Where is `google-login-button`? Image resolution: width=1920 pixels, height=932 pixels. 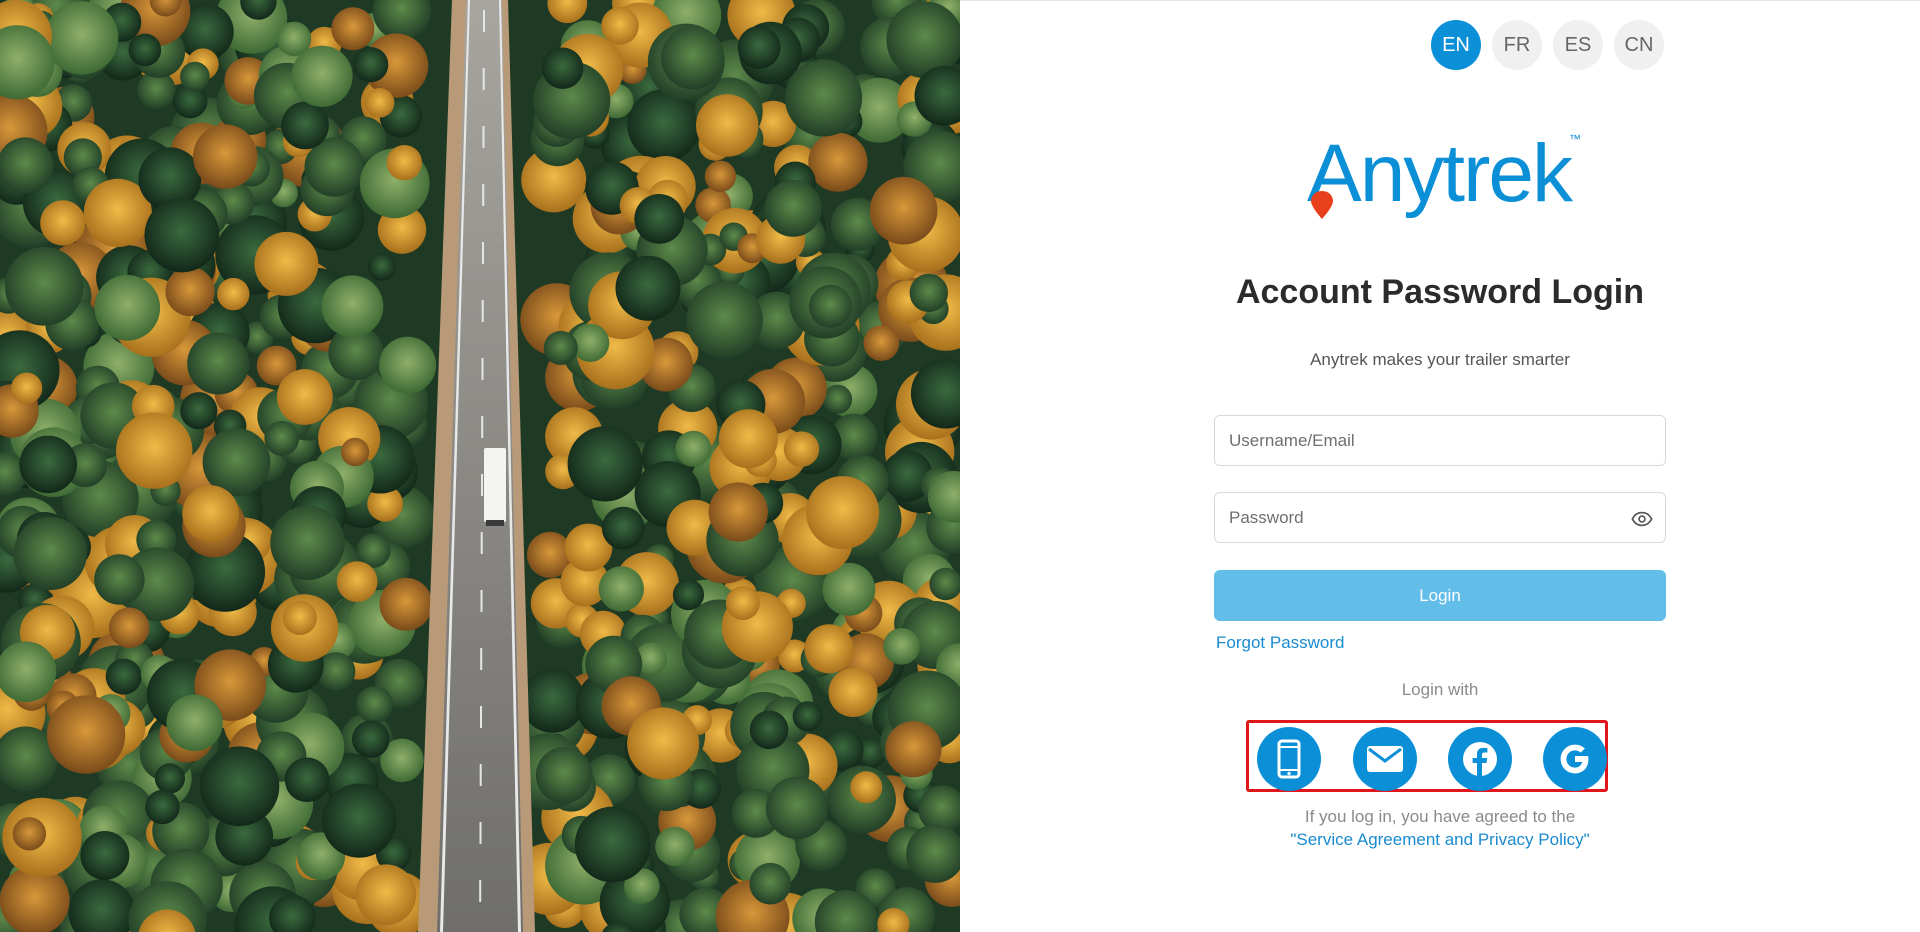 google-login-button is located at coordinates (1575, 759).